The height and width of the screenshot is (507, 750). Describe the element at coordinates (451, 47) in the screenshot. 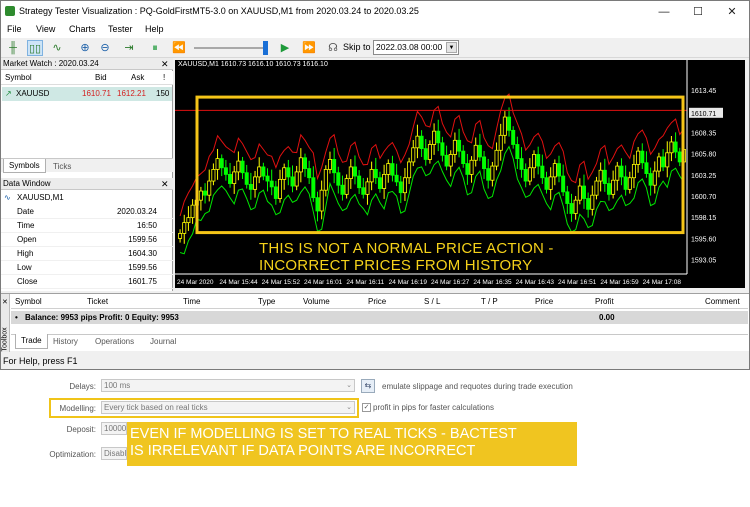

I see `calendar-dropdown-icon: ▼` at that location.